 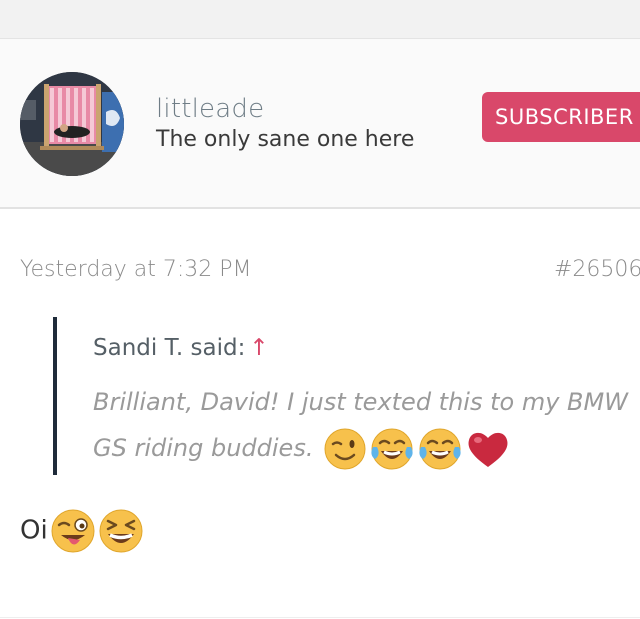 What do you see at coordinates (73, 531) in the screenshot?
I see `winking-face-with-tongue-icon` at bounding box center [73, 531].